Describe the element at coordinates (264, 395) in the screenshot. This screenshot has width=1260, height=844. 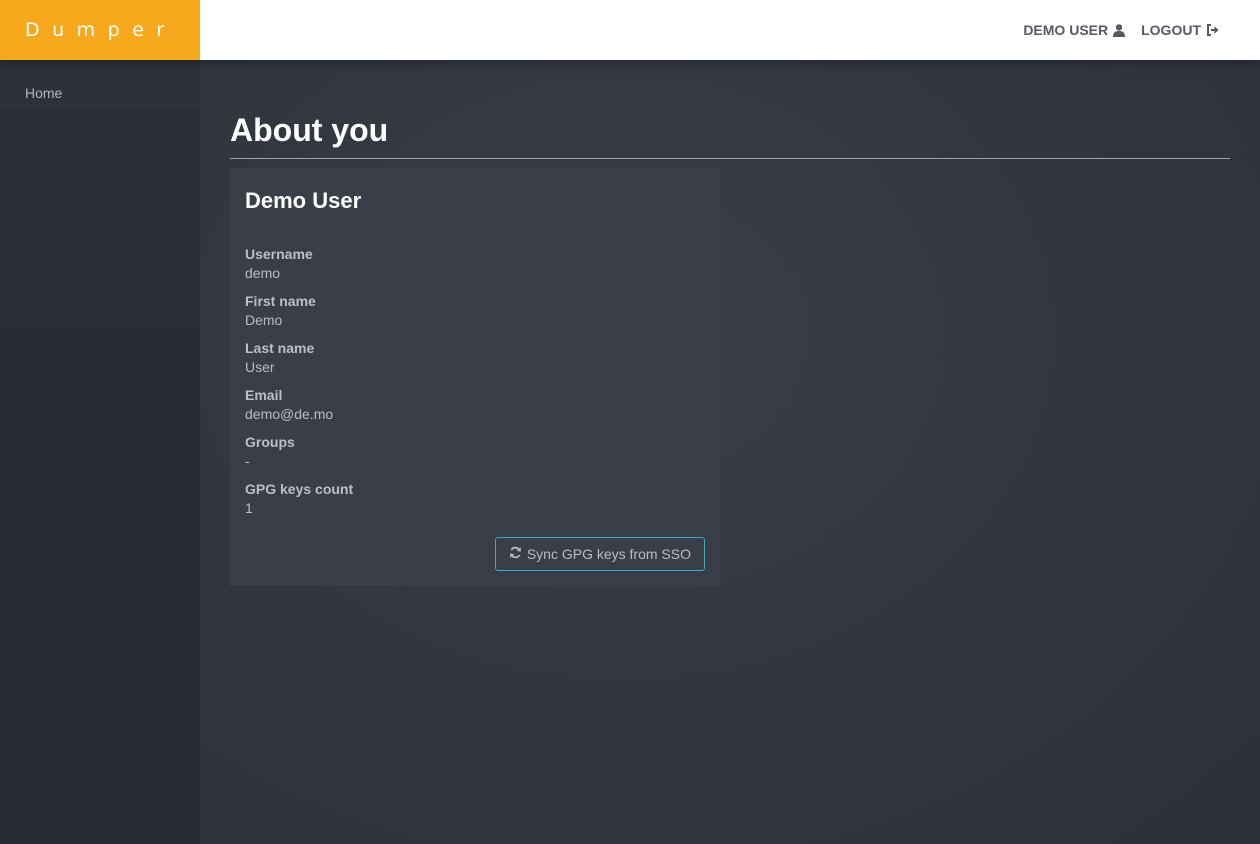
I see `field-label: Email` at that location.